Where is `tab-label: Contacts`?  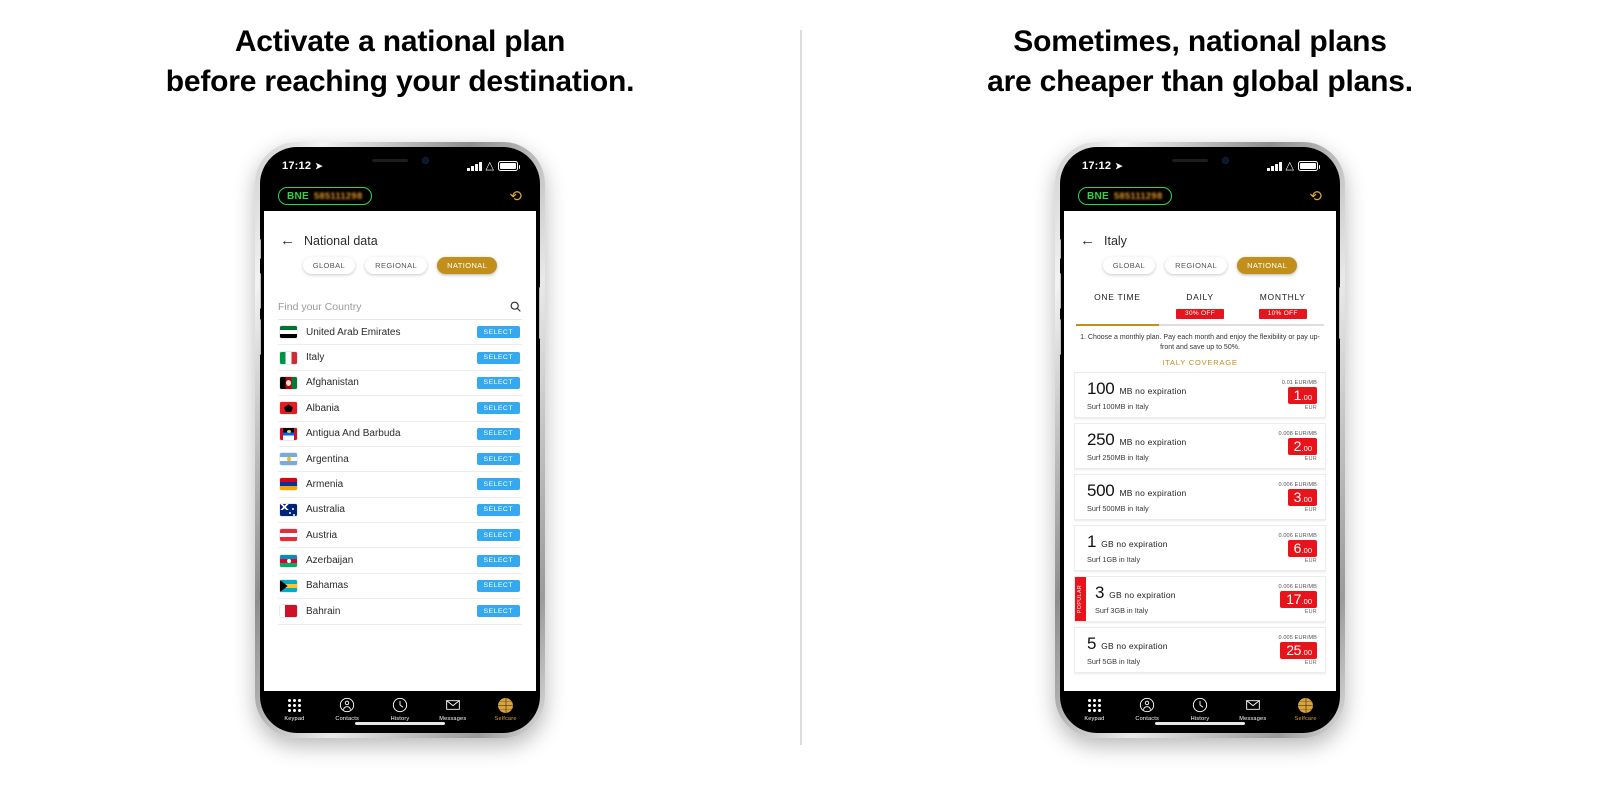
tab-label: Contacts is located at coordinates (347, 718).